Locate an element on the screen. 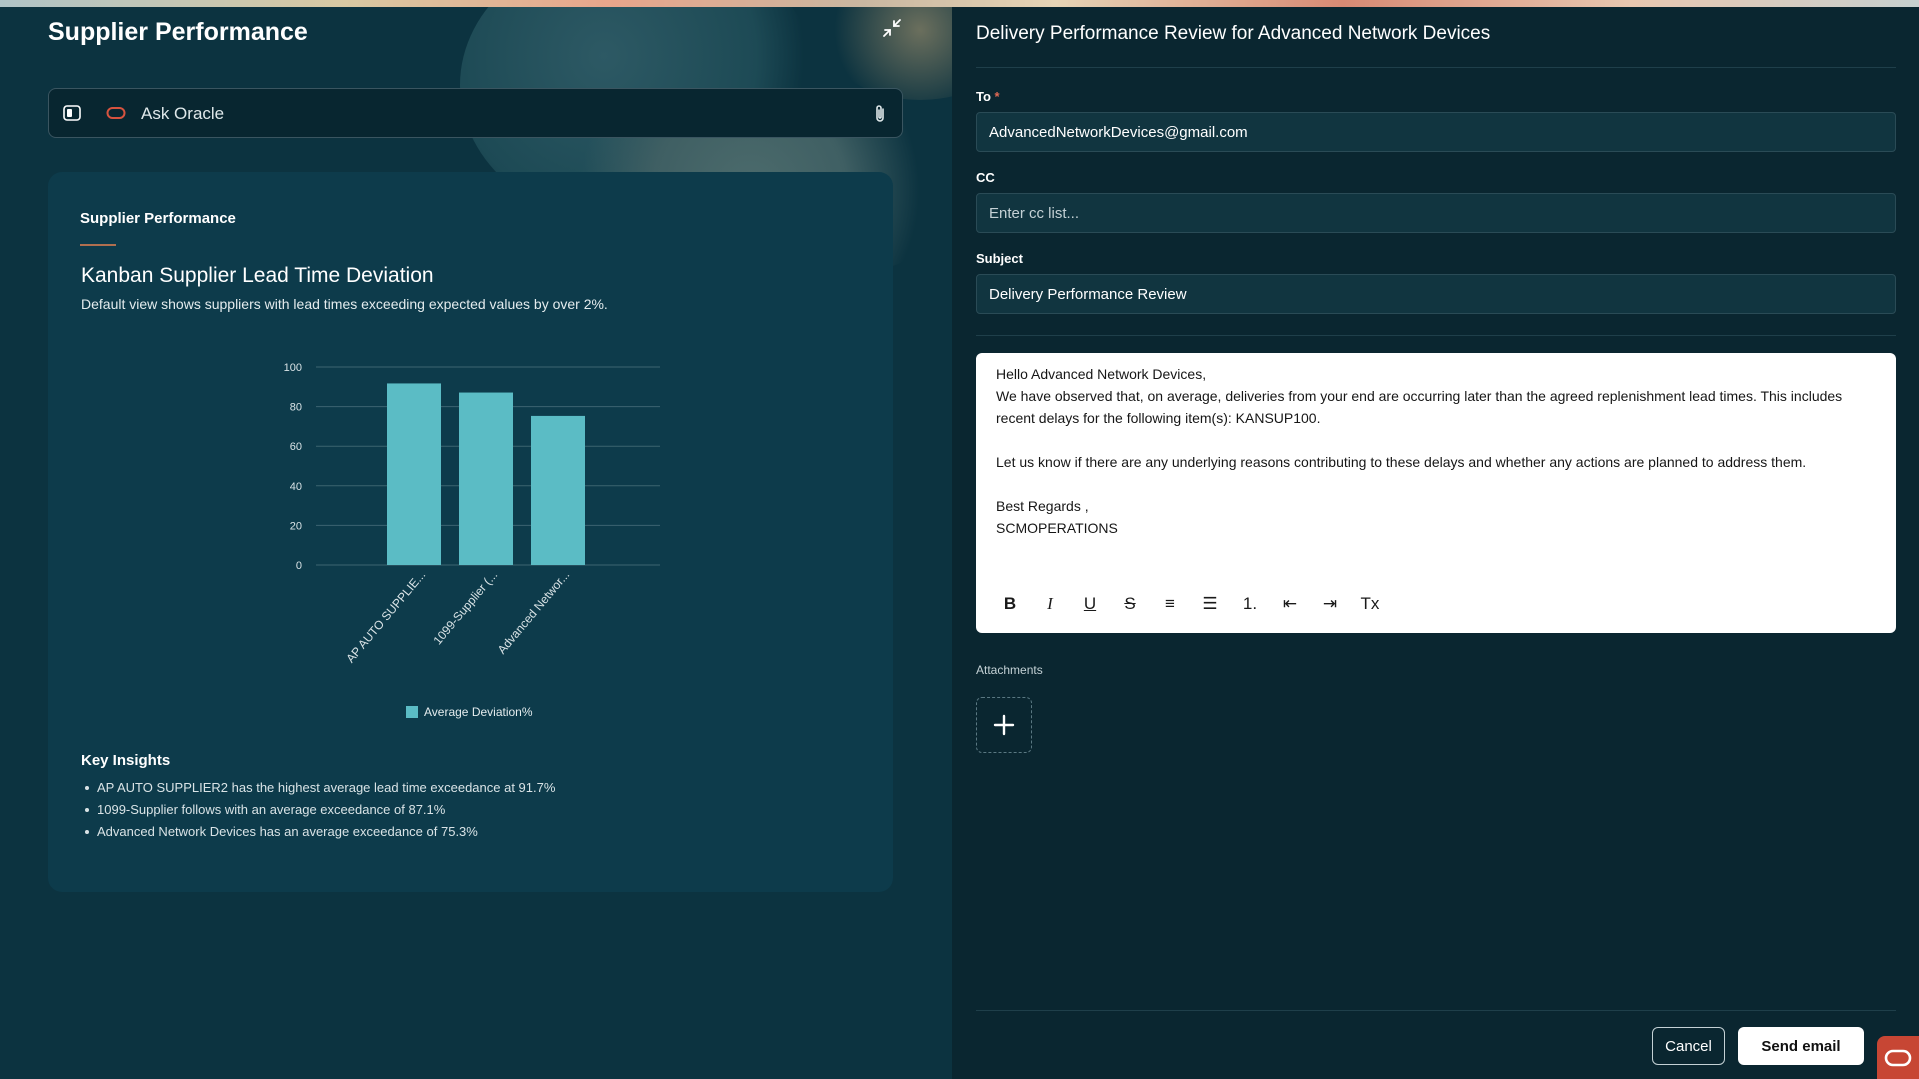 The height and width of the screenshot is (1079, 1919). to-field is located at coordinates (1436, 132).